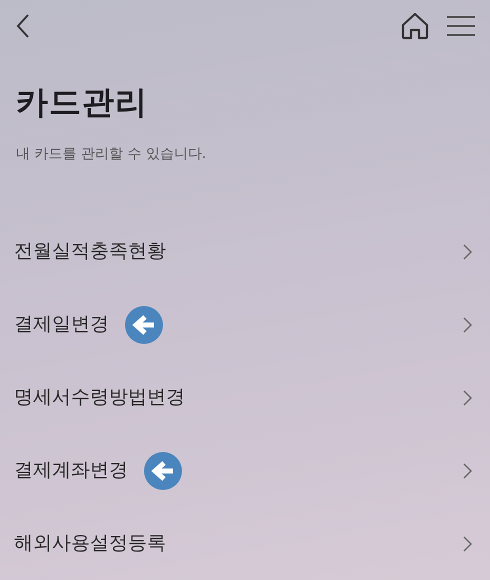 The image size is (490, 580). What do you see at coordinates (245, 470) in the screenshot?
I see `menu-item: 결제계좌변경` at bounding box center [245, 470].